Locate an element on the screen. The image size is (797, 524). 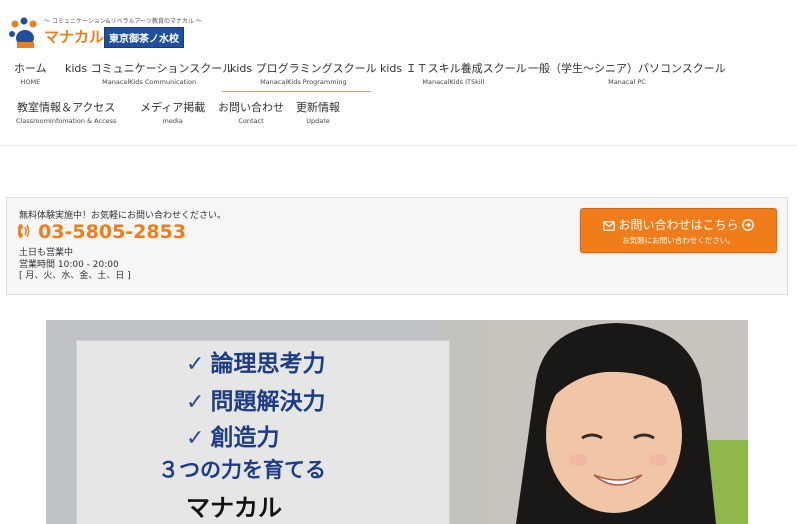
hours-line: 土日も営業中 is located at coordinates (46, 253).